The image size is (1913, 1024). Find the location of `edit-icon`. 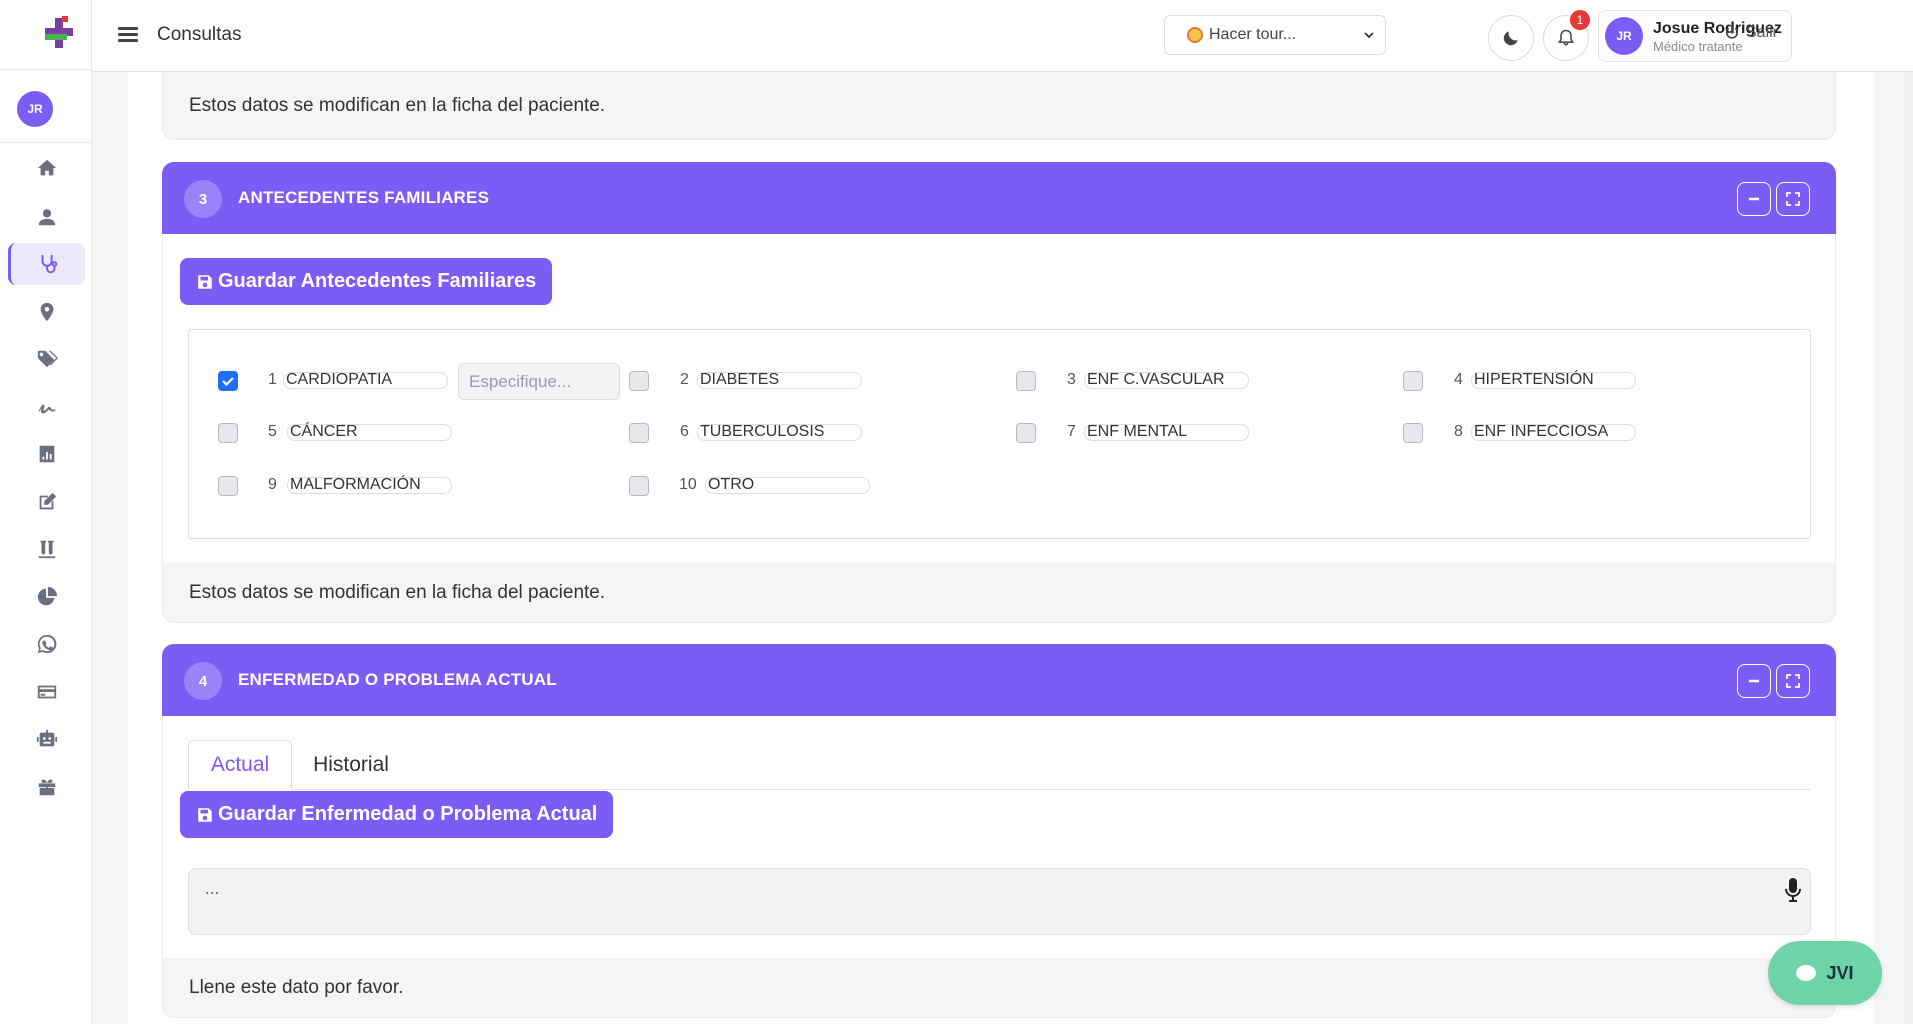

edit-icon is located at coordinates (47, 501).